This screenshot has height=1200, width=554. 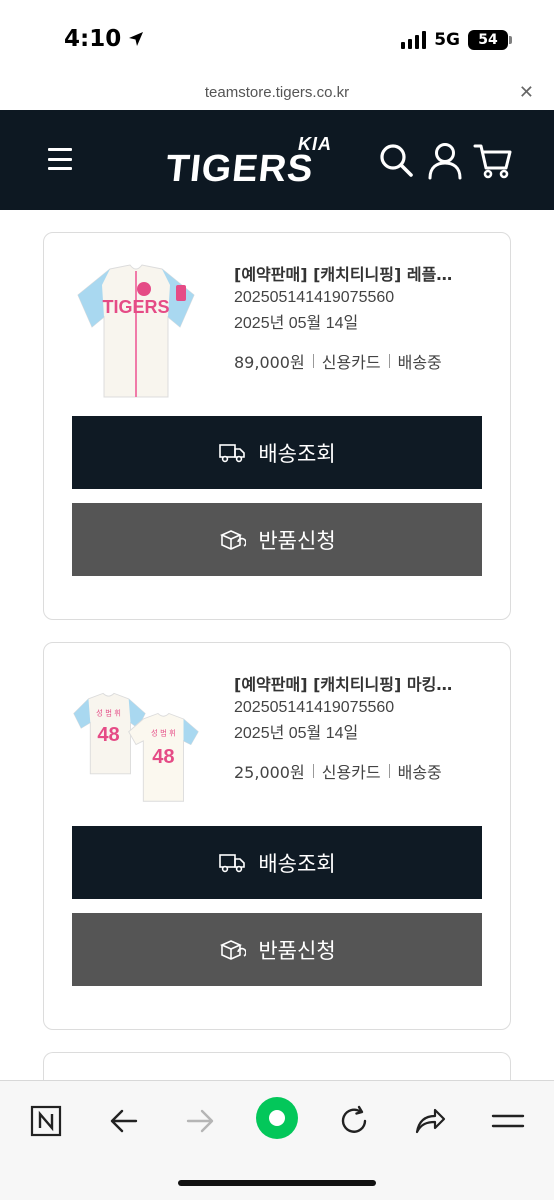 I want to click on close-icon: ✕, so click(x=526, y=92).